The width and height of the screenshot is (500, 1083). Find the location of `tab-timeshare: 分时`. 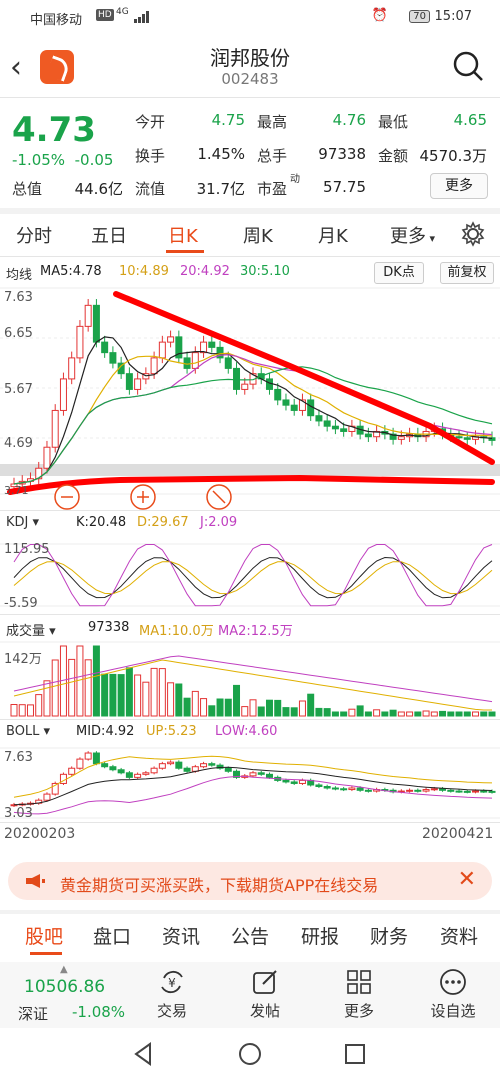

tab-timeshare: 分时 is located at coordinates (34, 235).